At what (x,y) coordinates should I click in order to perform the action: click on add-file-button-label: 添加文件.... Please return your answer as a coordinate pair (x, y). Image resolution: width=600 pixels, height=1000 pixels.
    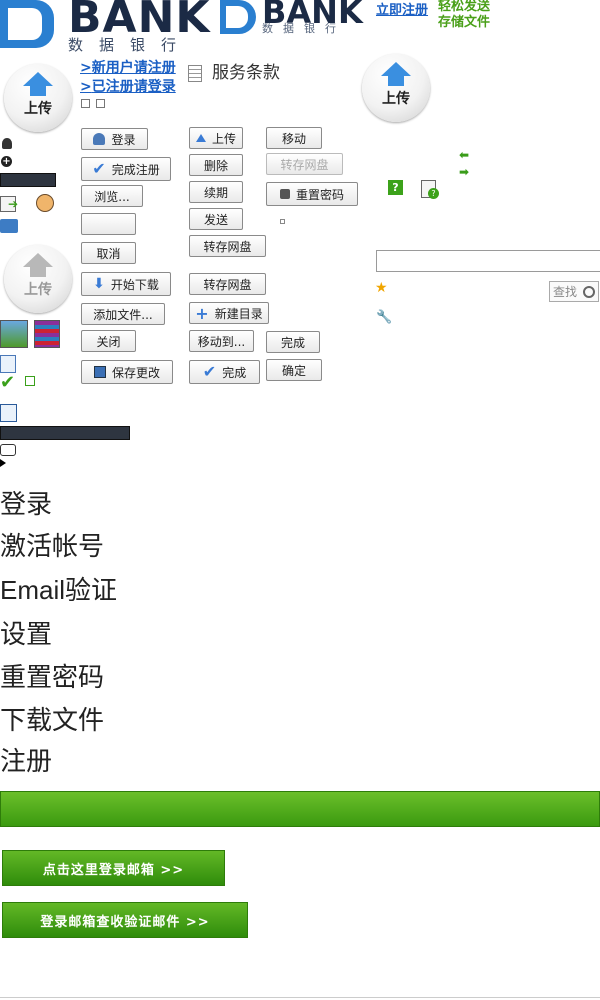
    Looking at the image, I should click on (123, 314).